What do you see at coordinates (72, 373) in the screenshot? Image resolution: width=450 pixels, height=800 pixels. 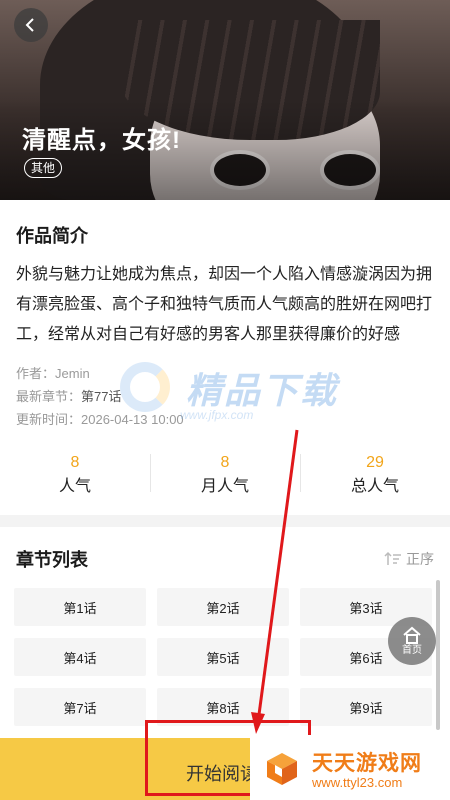 I see `author-value: Jemin` at bounding box center [72, 373].